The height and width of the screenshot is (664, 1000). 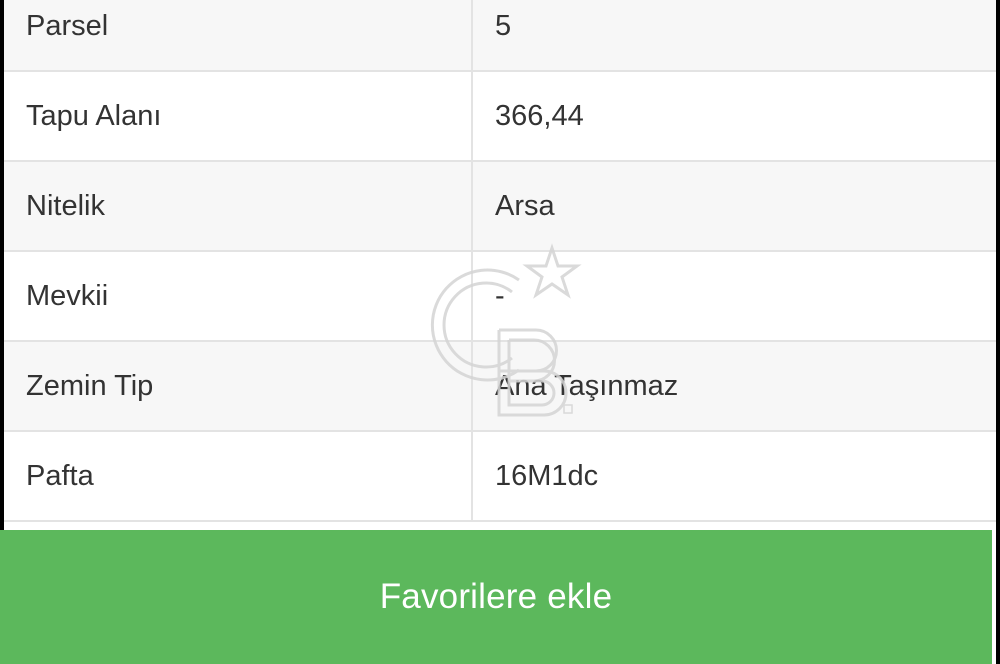 What do you see at coordinates (238, 116) in the screenshot?
I see `row-label-tapu-alani: Tapu Alanı` at bounding box center [238, 116].